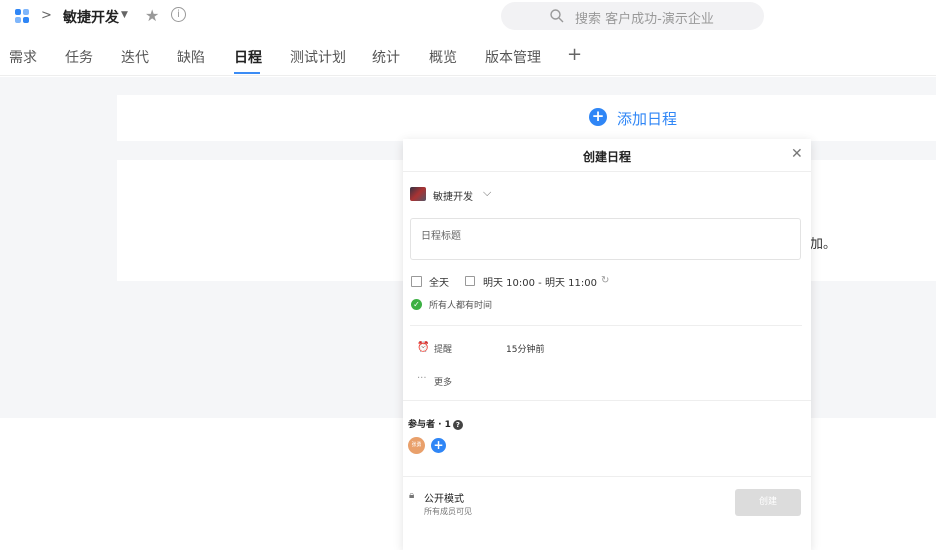 The height and width of the screenshot is (550, 936). What do you see at coordinates (416, 304) in the screenshot?
I see `check-circle-icon: ✓` at bounding box center [416, 304].